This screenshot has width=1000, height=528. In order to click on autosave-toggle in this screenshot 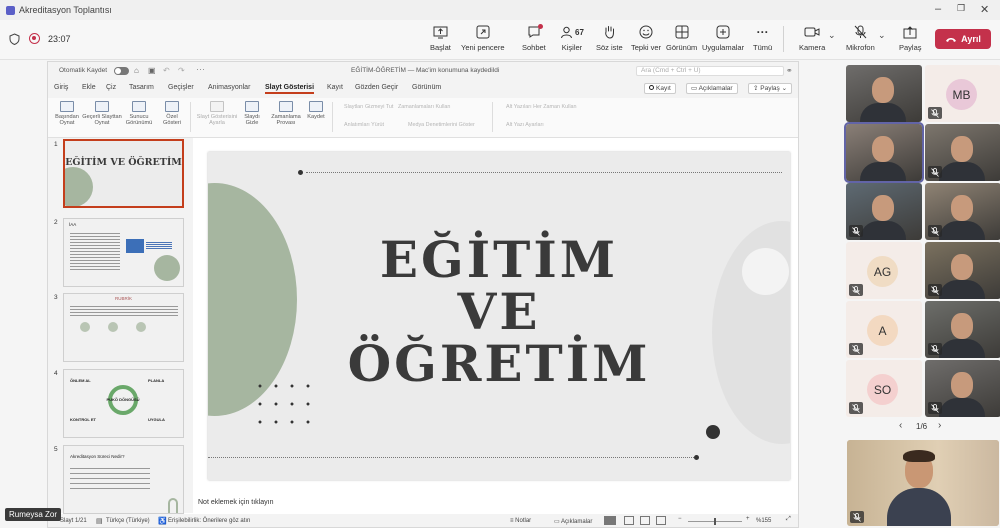, I will do `click(121, 71)`.